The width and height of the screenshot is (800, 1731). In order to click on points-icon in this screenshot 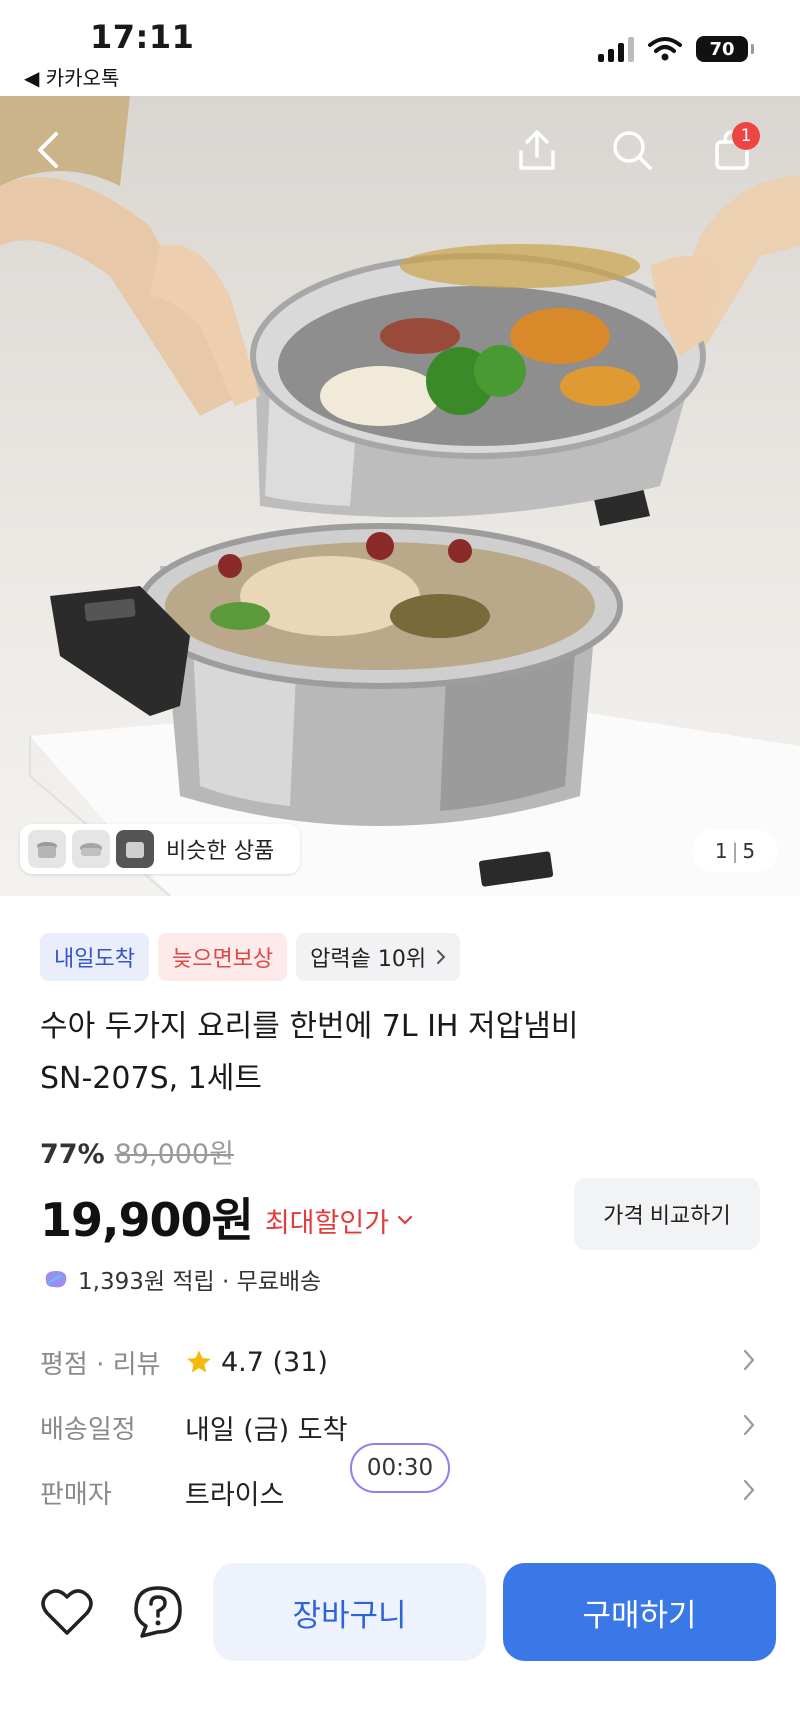, I will do `click(56, 1279)`.